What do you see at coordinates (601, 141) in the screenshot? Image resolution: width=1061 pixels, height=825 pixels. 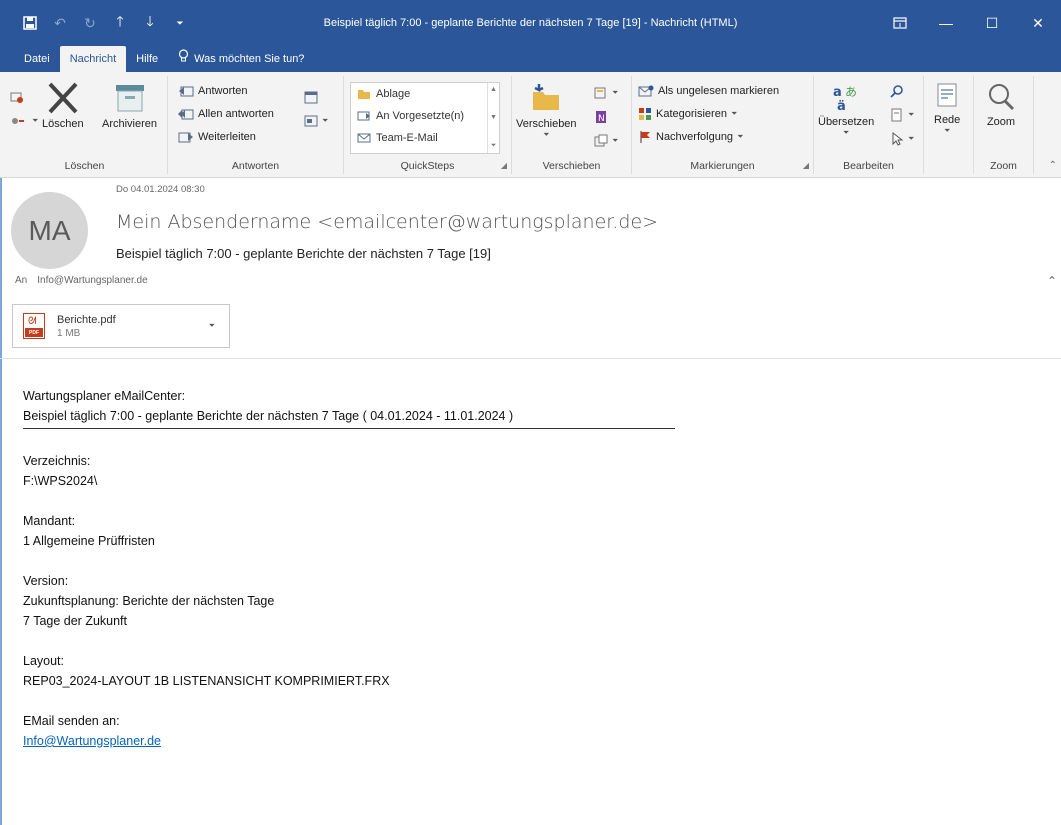 I see `actions-icon` at bounding box center [601, 141].